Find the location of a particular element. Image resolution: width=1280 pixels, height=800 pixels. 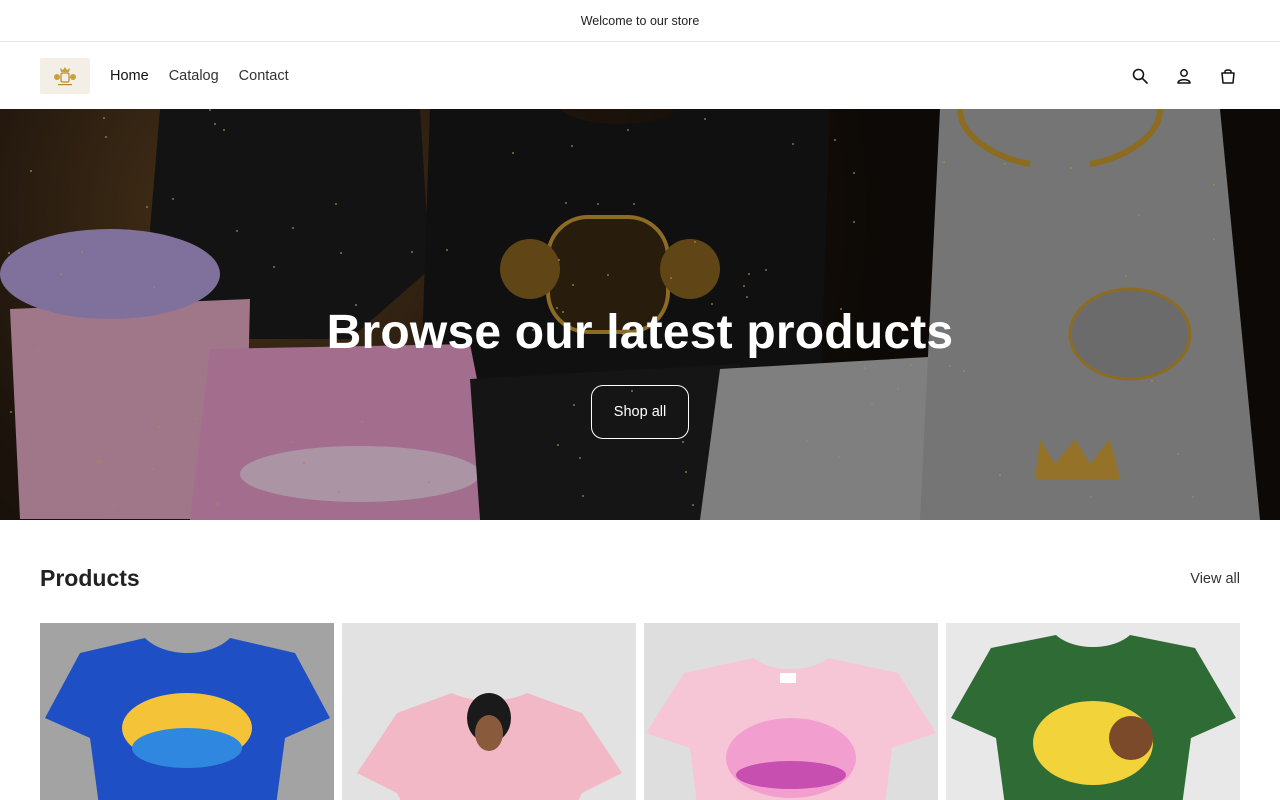

account-icon is located at coordinates (1184, 76).